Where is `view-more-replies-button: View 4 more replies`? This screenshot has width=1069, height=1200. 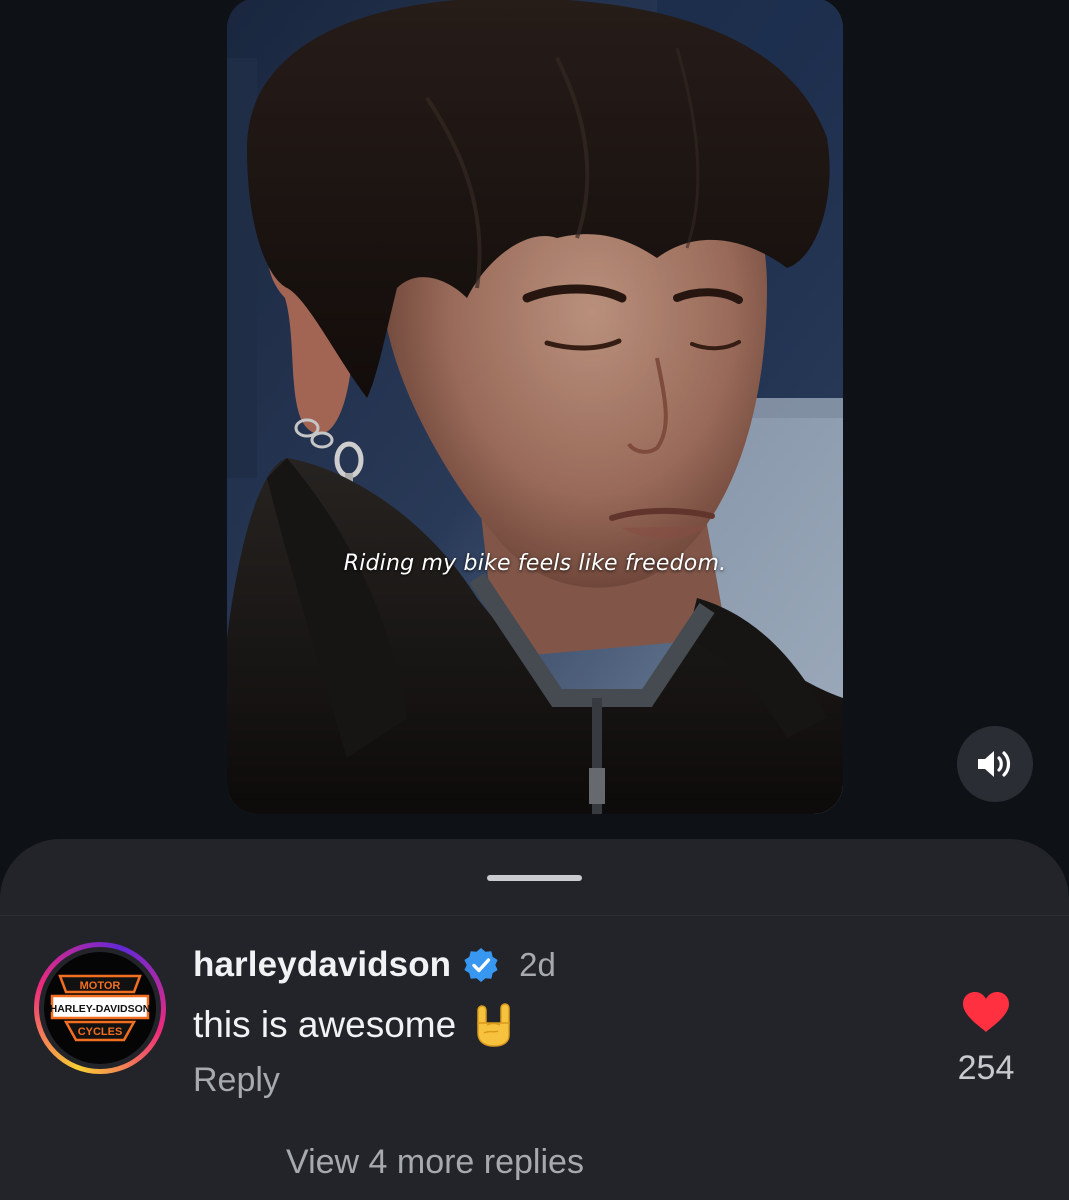 view-more-replies-button: View 4 more replies is located at coordinates (435, 1162).